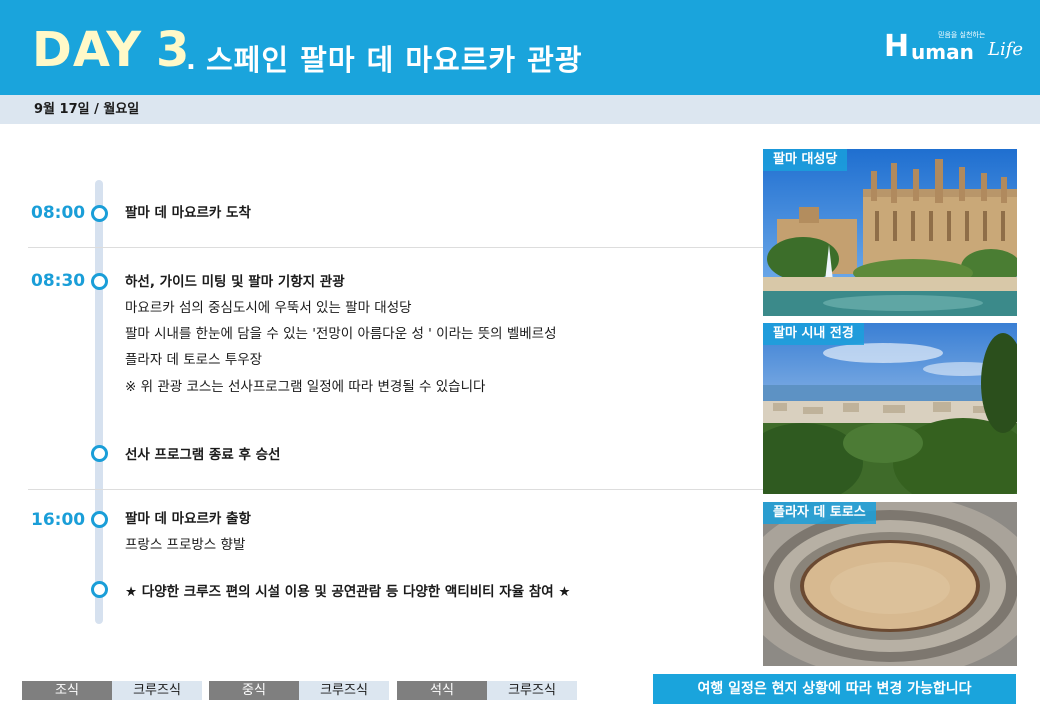 The width and height of the screenshot is (1040, 720). Describe the element at coordinates (87, 109) in the screenshot. I see `date-text: 9월 17일 / 월요일` at that location.